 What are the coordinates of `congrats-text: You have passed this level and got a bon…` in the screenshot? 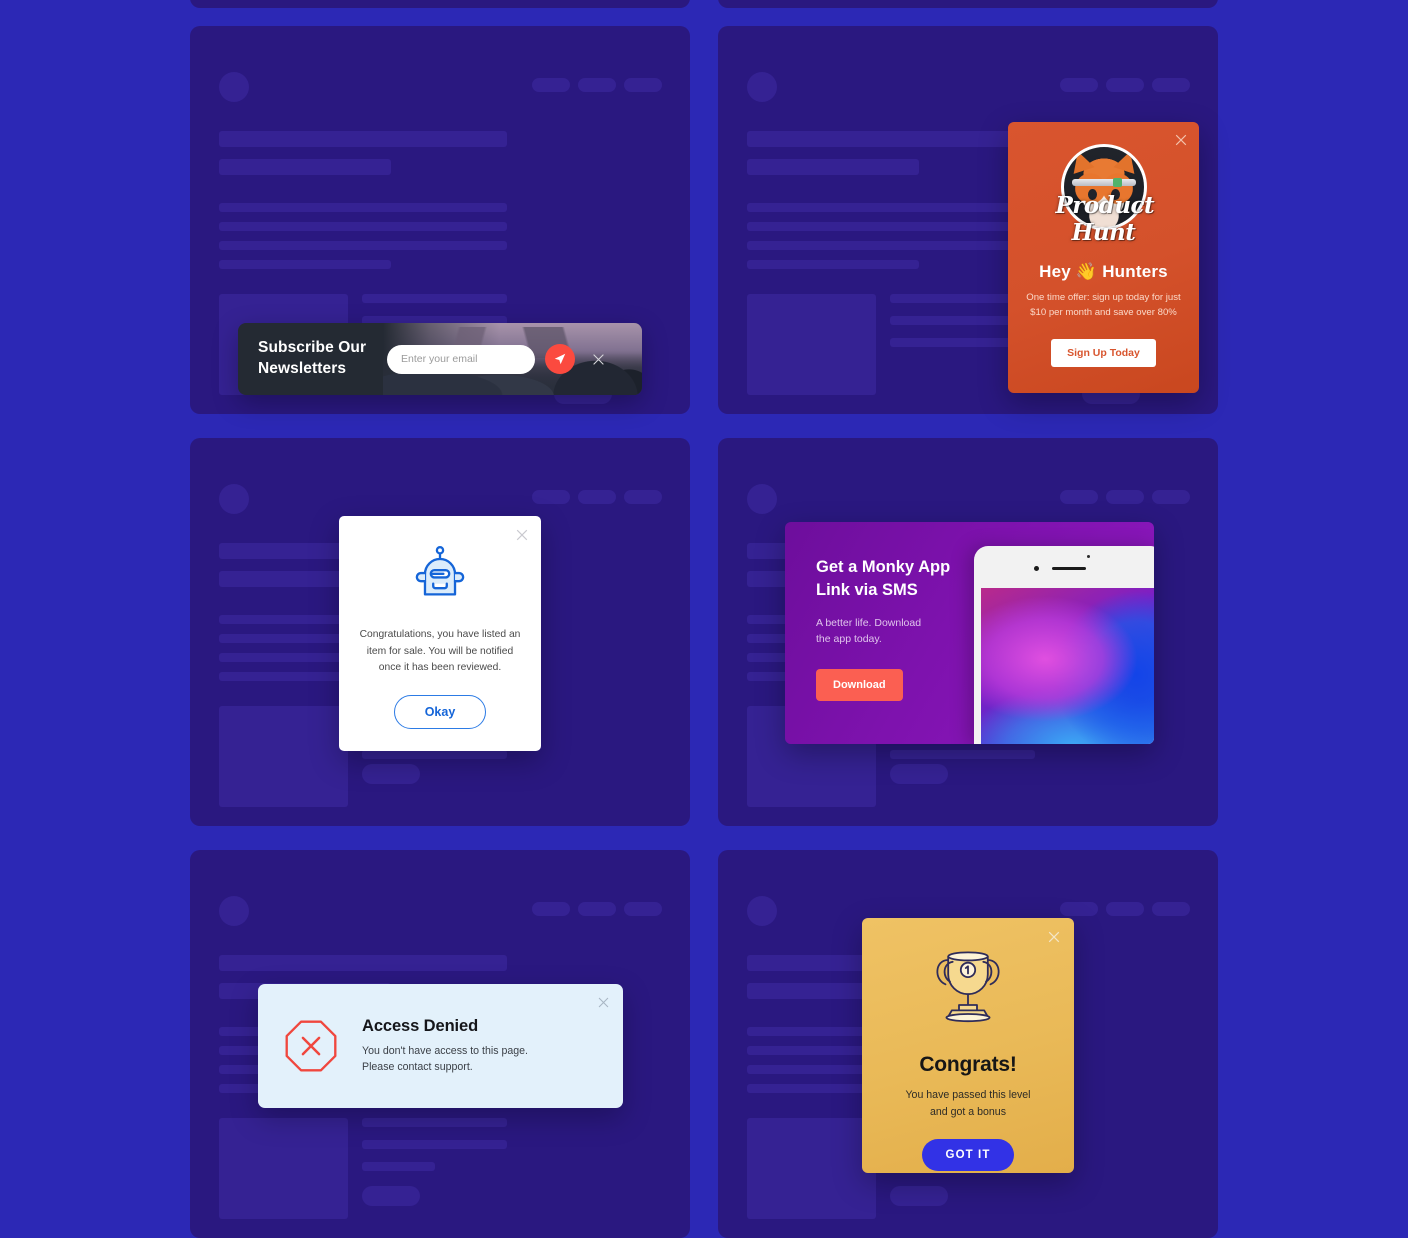 It's located at (968, 1104).